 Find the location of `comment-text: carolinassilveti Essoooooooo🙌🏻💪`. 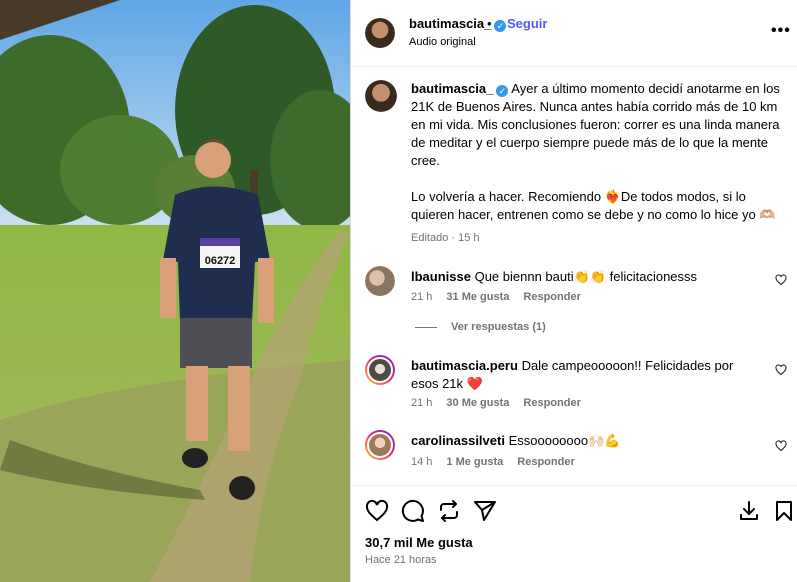

comment-text: carolinassilveti Essoooooooo🙌🏻💪 is located at coordinates (586, 441).